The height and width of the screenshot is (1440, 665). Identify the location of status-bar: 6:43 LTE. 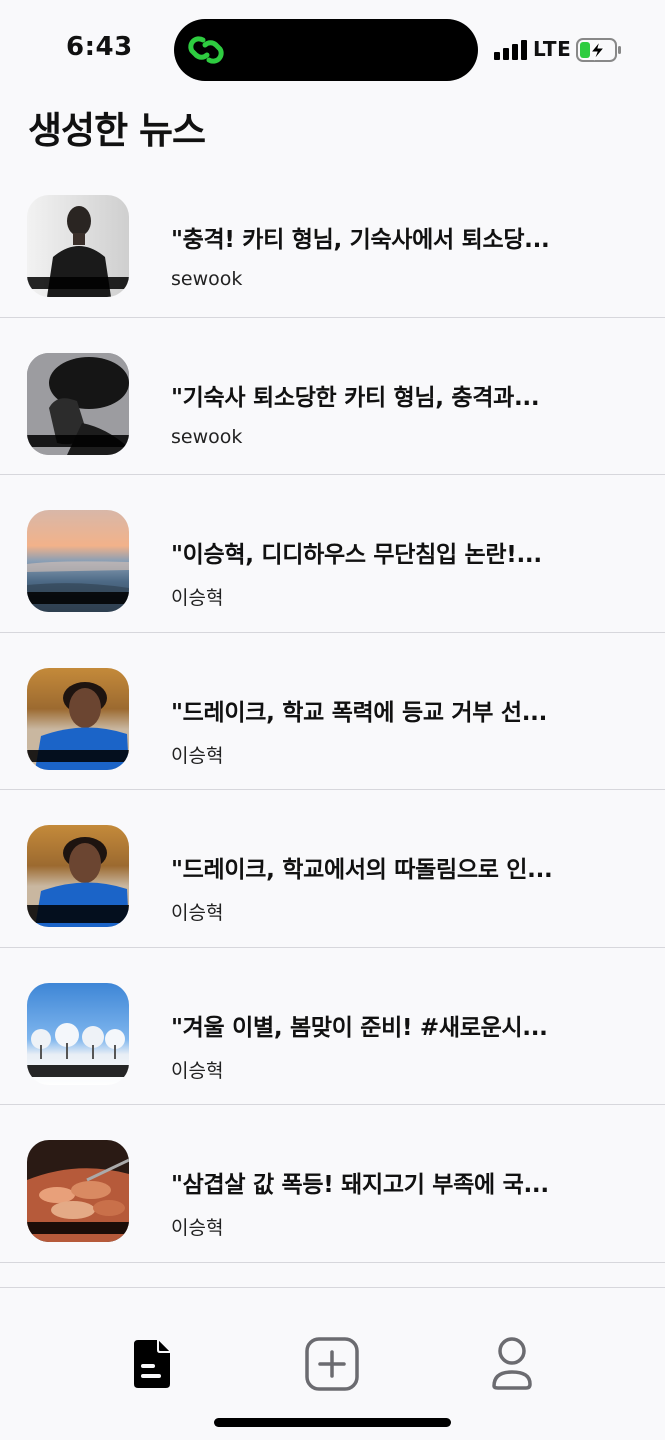
(332, 50).